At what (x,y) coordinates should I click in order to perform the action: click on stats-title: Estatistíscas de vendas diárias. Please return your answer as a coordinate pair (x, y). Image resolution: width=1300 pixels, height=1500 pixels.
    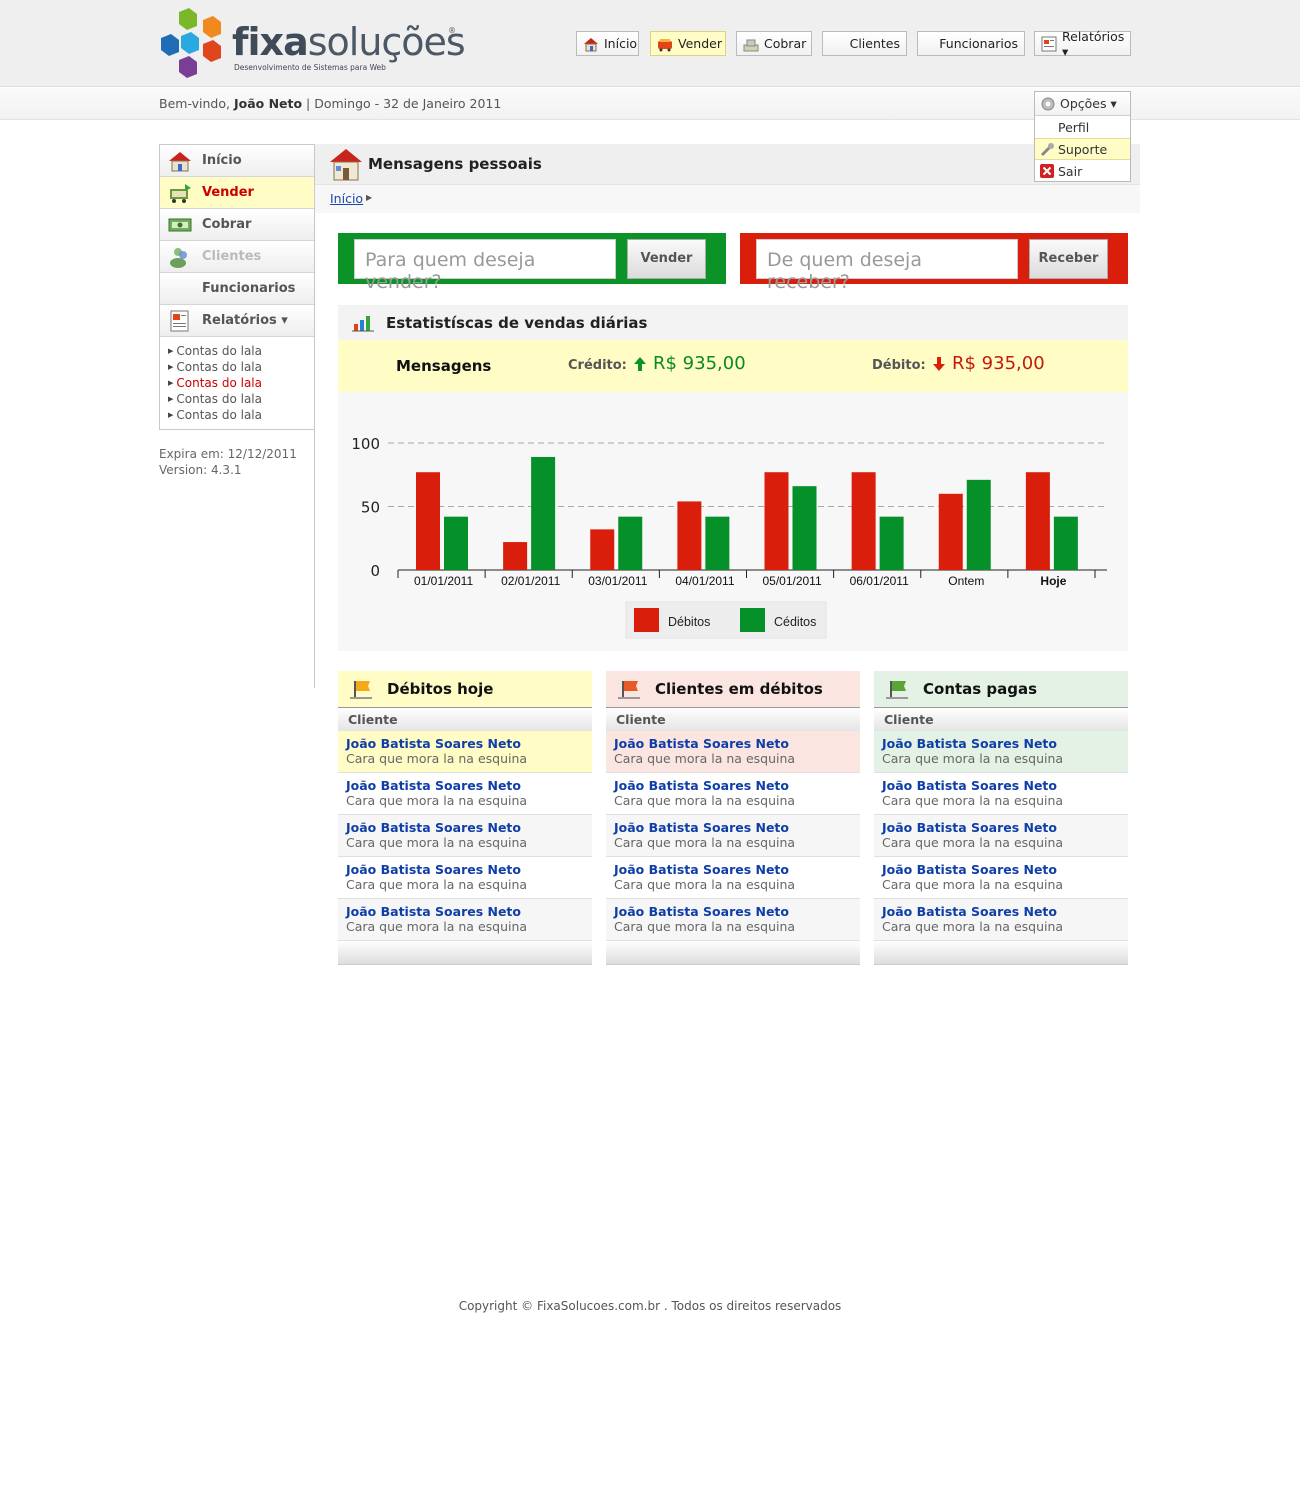
    Looking at the image, I should click on (517, 322).